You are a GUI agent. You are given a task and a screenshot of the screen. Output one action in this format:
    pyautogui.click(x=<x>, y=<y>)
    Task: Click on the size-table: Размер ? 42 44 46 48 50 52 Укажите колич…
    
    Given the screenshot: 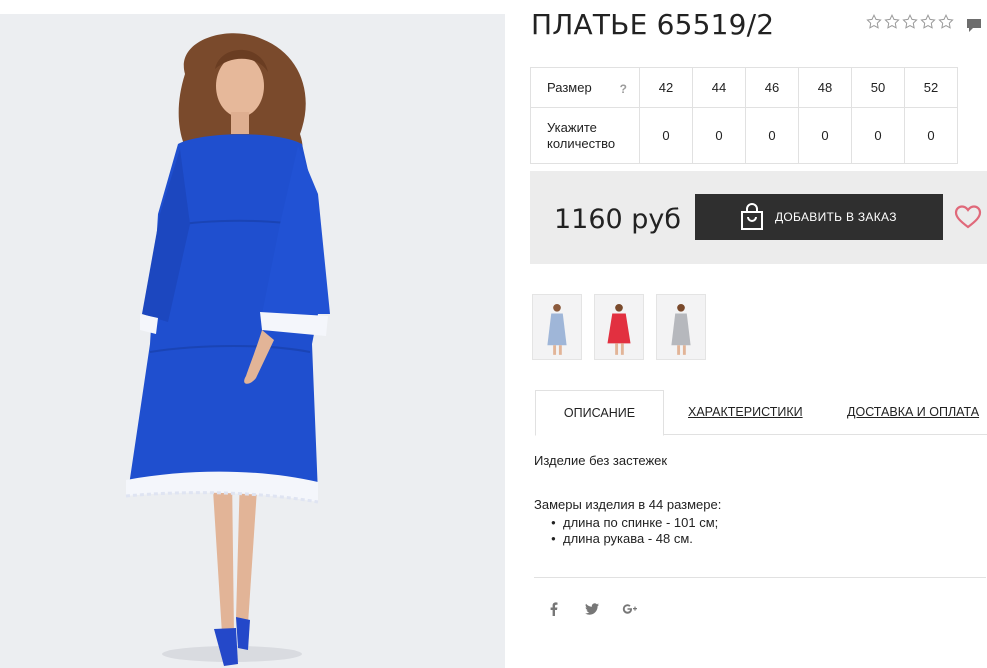 What is the action you would take?
    pyautogui.click(x=744, y=115)
    